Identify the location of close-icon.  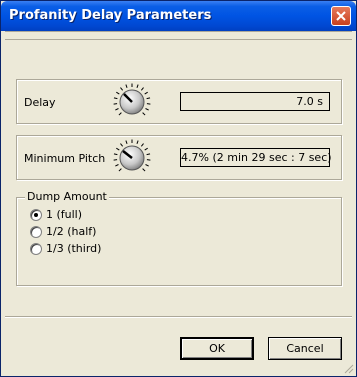
(341, 16).